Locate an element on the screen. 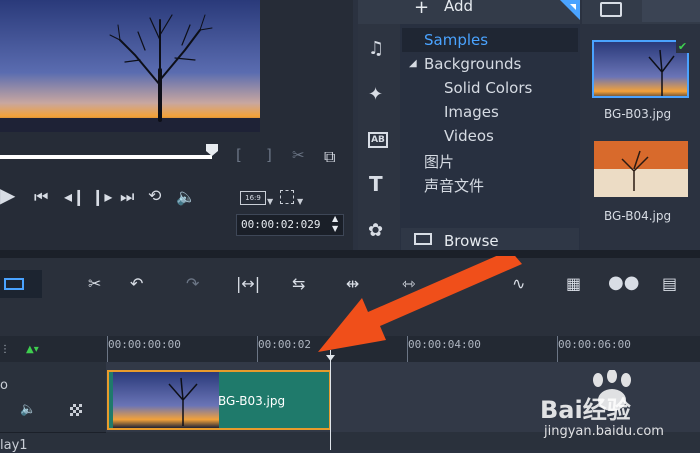  undo-icon: ↶ is located at coordinates (136, 283).